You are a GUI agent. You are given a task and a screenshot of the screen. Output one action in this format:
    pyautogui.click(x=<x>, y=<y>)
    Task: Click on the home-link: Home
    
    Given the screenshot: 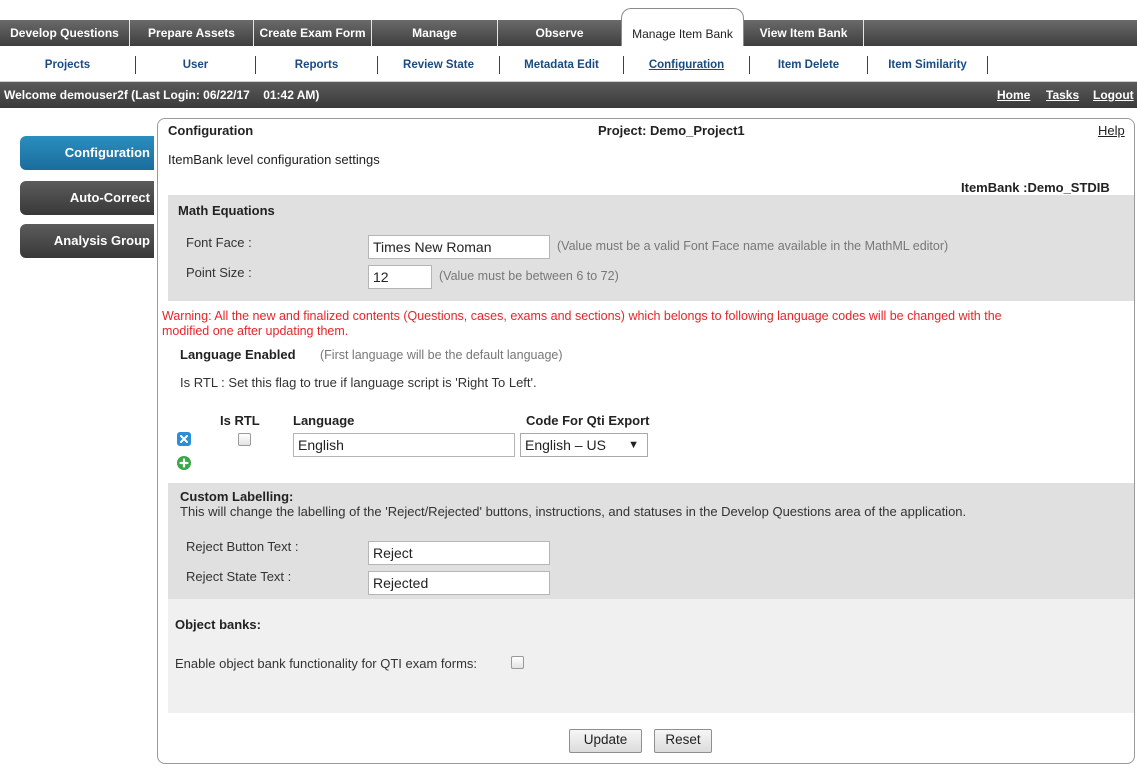 What is the action you would take?
    pyautogui.click(x=1013, y=95)
    